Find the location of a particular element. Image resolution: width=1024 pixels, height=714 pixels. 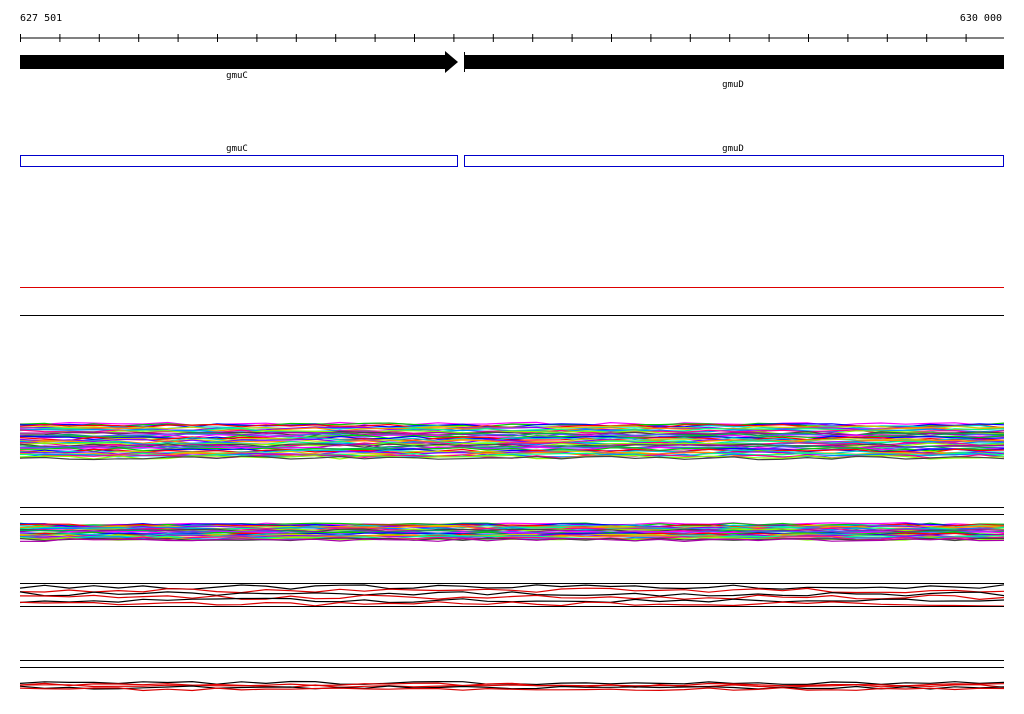

annotation-box-gmuC is located at coordinates (239, 161).